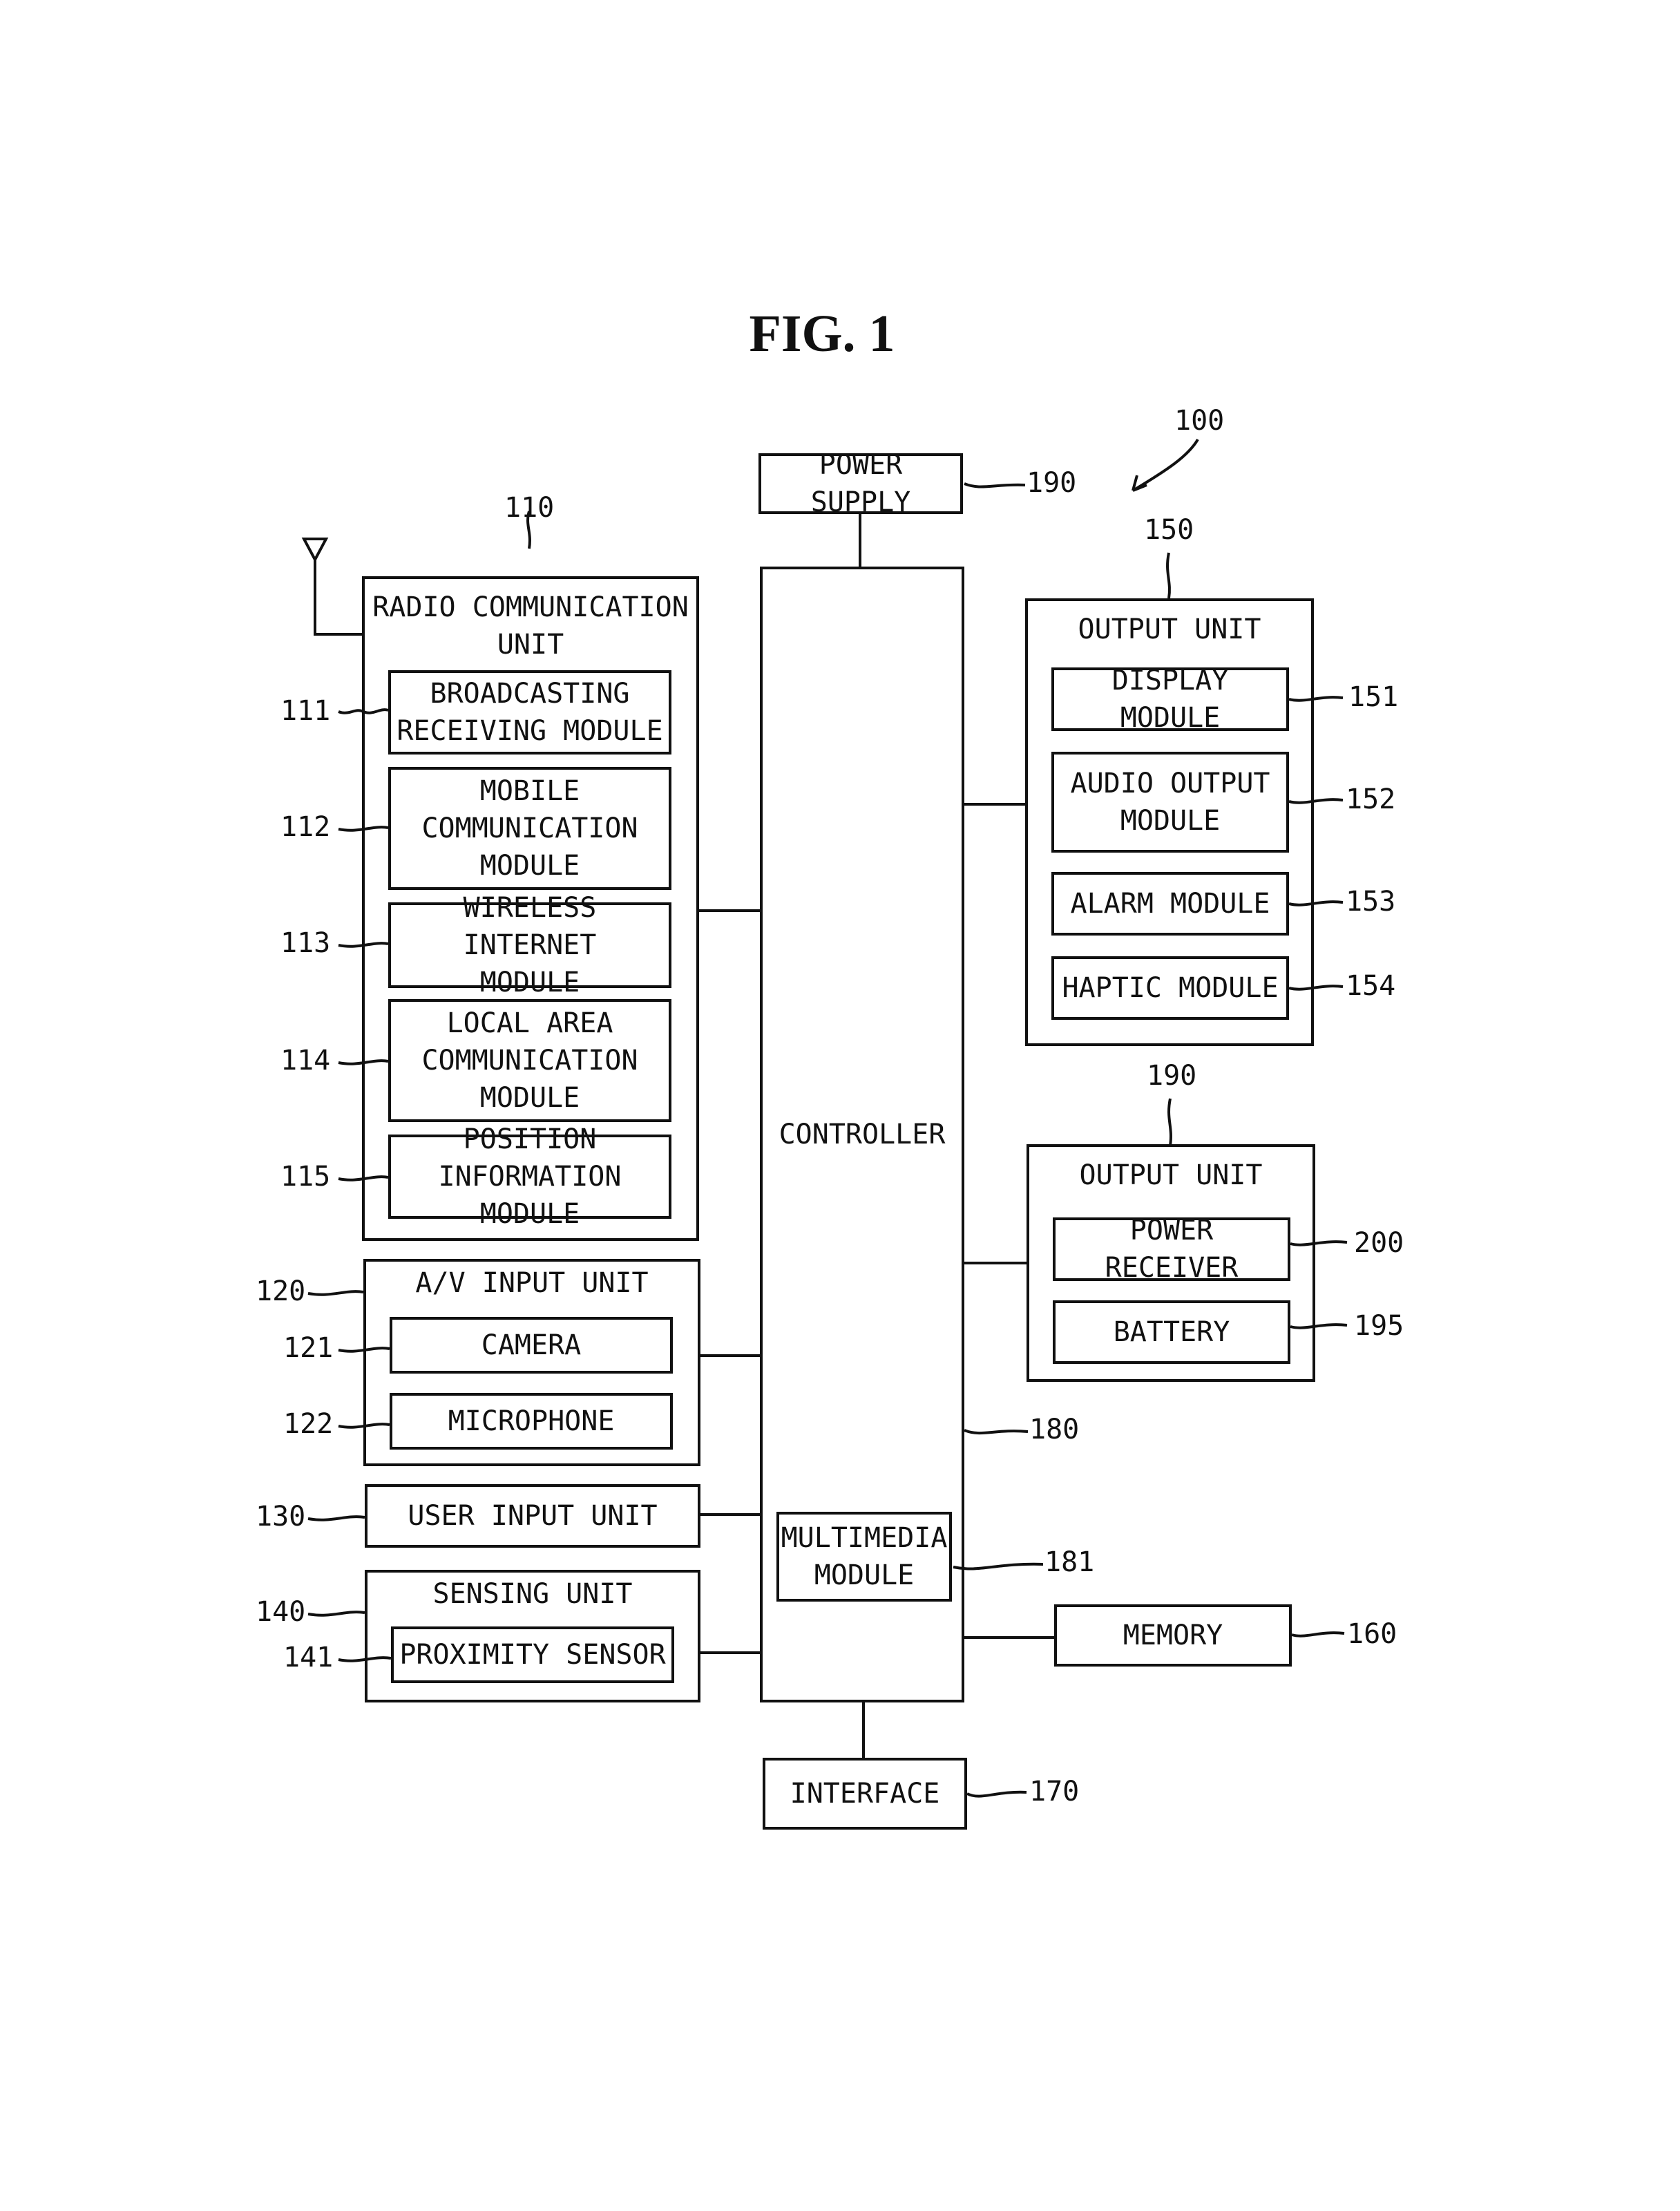  Describe the element at coordinates (1171, 1249) in the screenshot. I see `power-receiver: POWER RECEIVER` at that location.